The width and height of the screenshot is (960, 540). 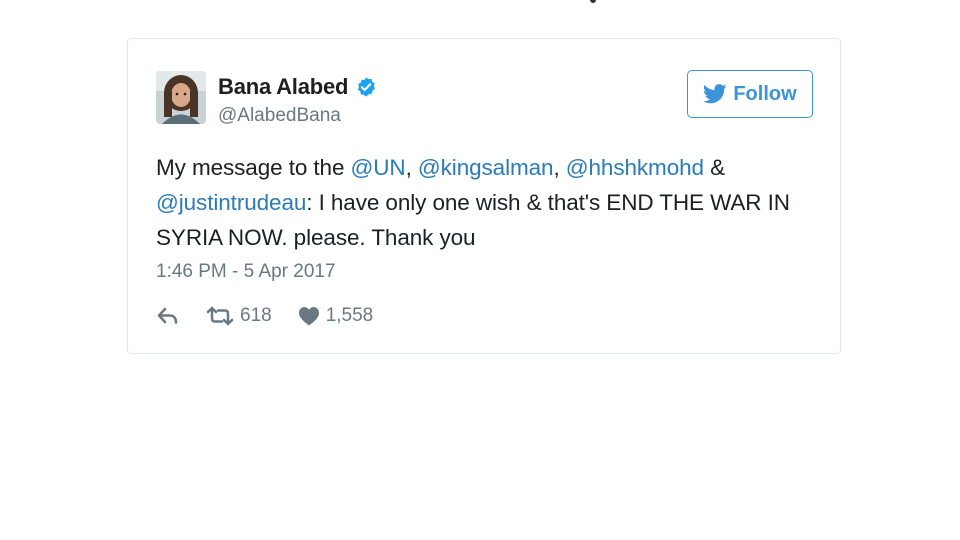 I want to click on author-name: Bana Alabed, so click(x=283, y=87).